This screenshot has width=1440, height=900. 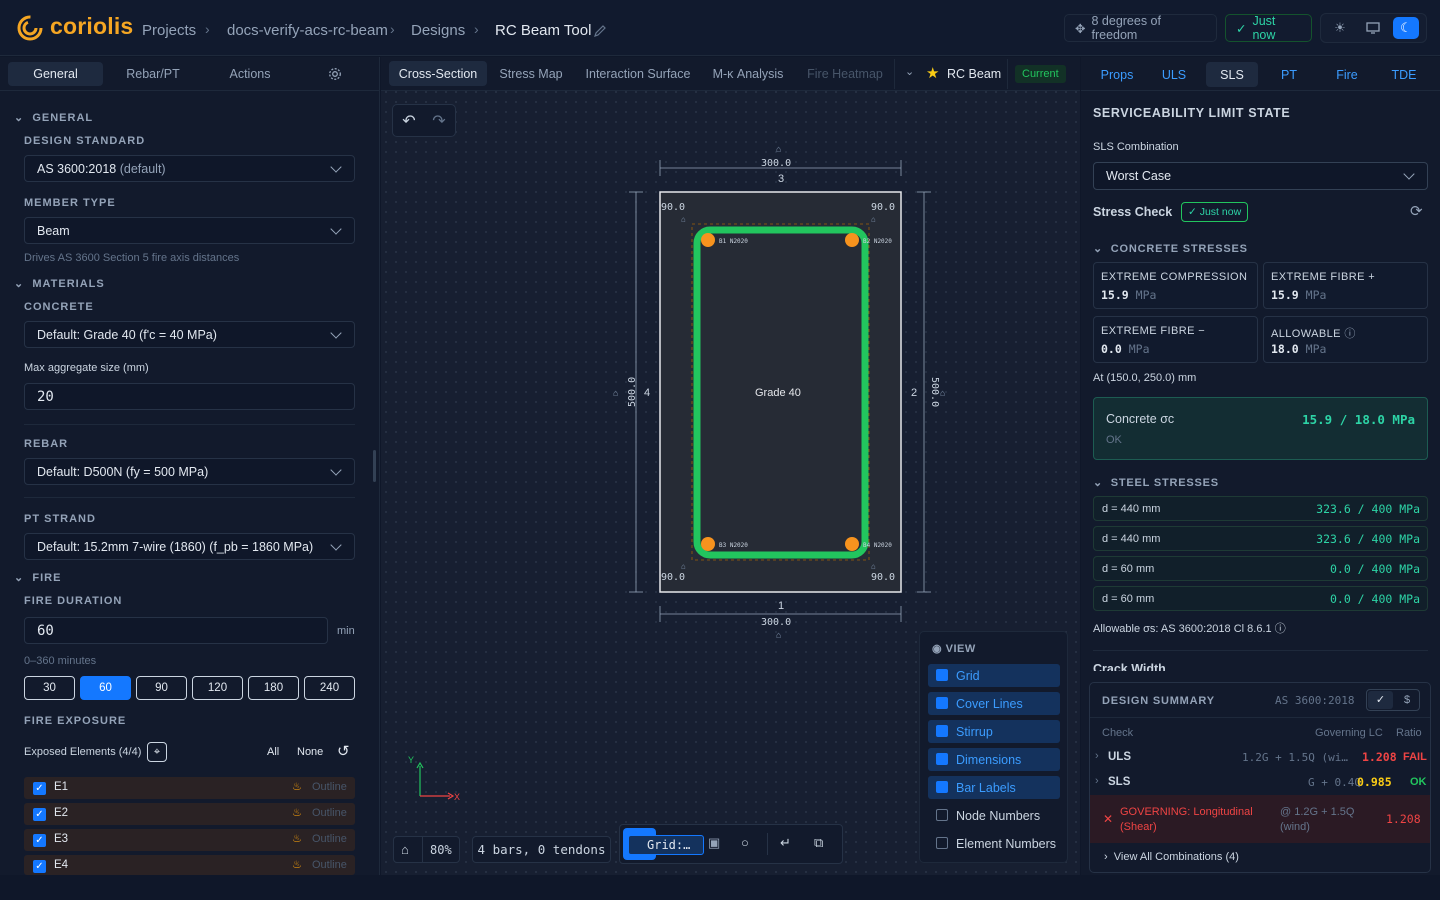 What do you see at coordinates (1380, 700) in the screenshot?
I see `check-icon: ✓` at bounding box center [1380, 700].